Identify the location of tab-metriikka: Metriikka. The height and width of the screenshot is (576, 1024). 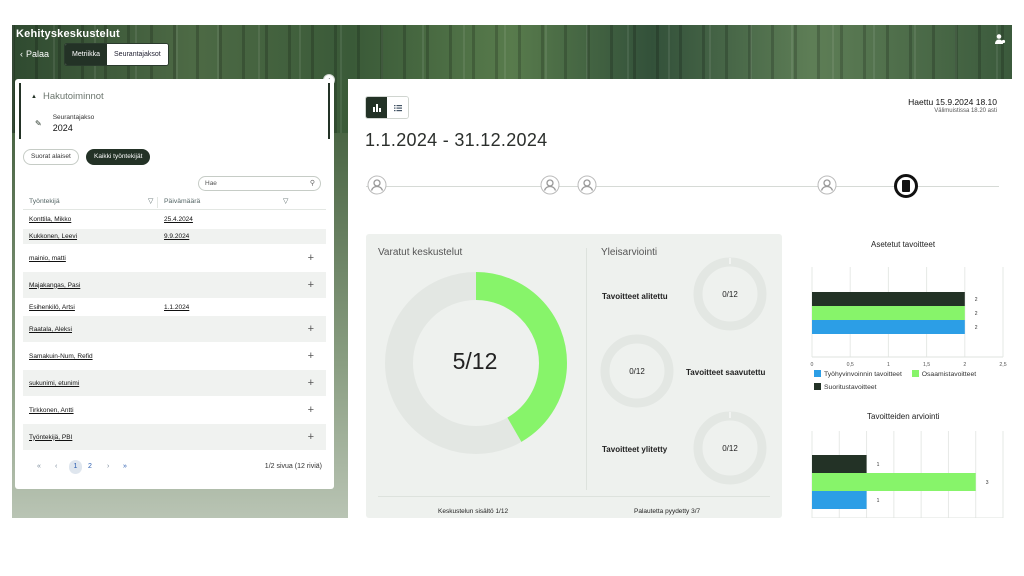
(86, 54).